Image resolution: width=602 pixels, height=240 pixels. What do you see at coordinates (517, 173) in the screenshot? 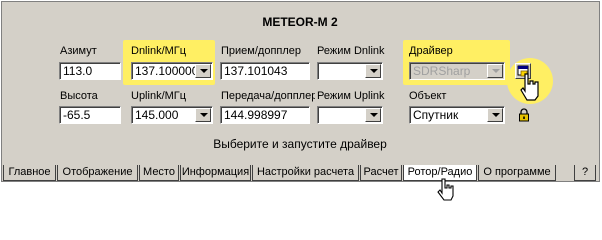
I see `tab-about: О программе` at bounding box center [517, 173].